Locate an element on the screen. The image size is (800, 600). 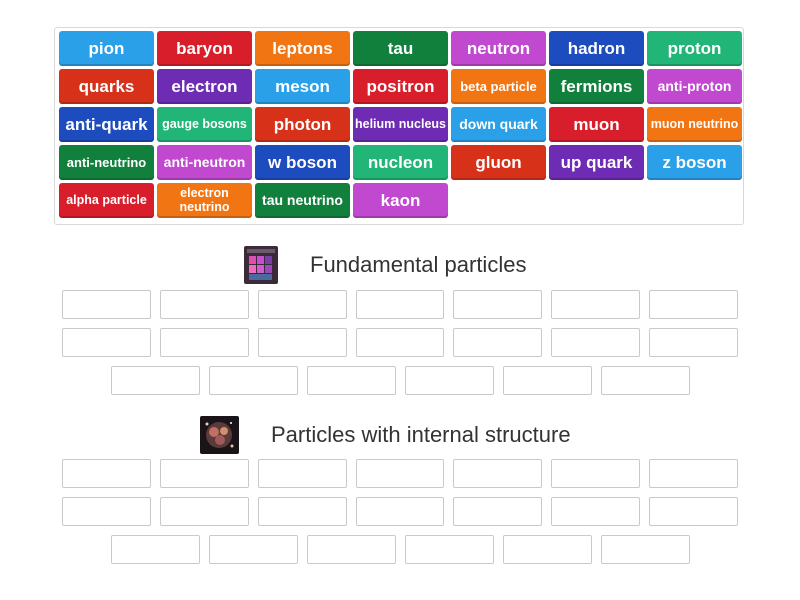
tile-muon: muon is located at coordinates (596, 124).